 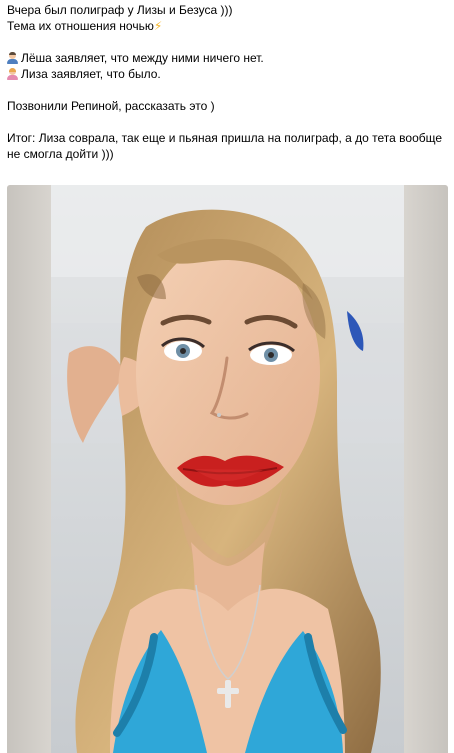 What do you see at coordinates (426, 469) in the screenshot?
I see `photo-blur-right` at bounding box center [426, 469].